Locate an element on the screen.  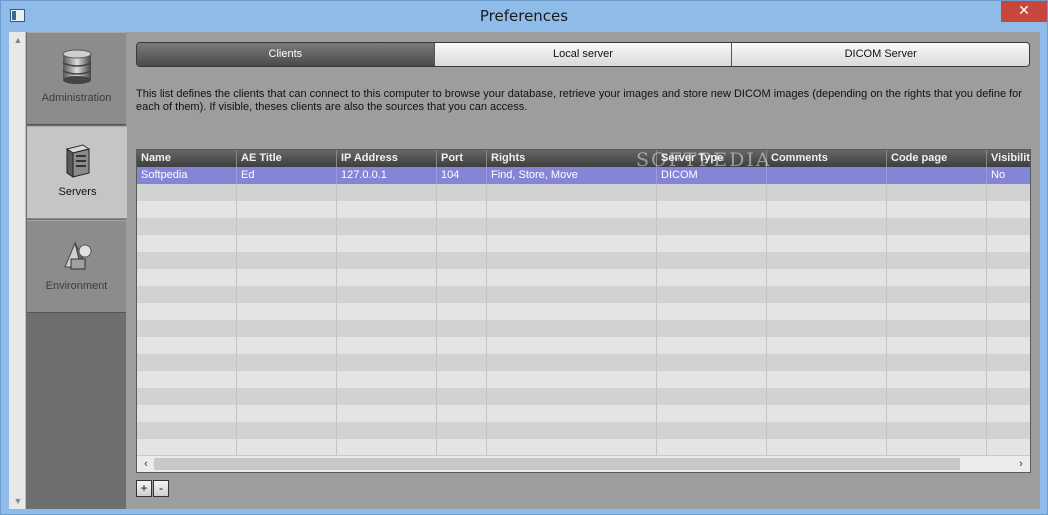
sidebar-item-label: Servers is located at coordinates (77, 192).